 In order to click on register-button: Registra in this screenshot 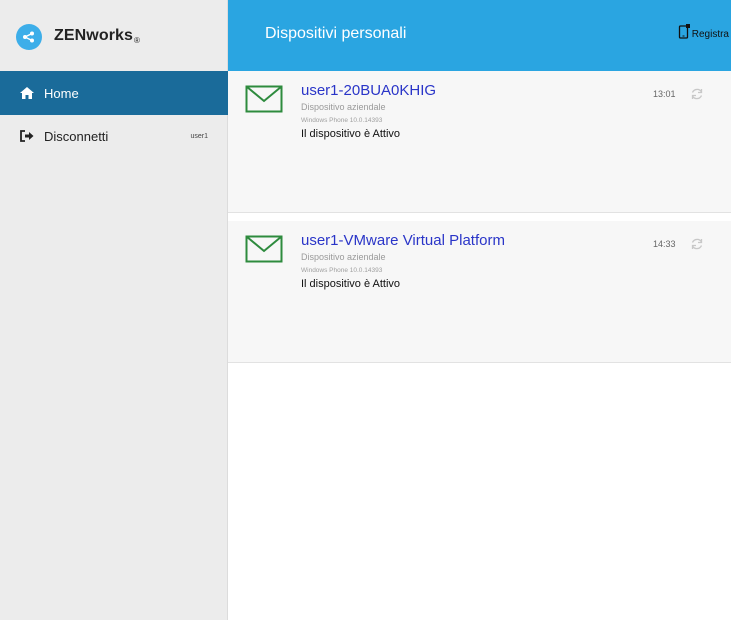, I will do `click(703, 34)`.